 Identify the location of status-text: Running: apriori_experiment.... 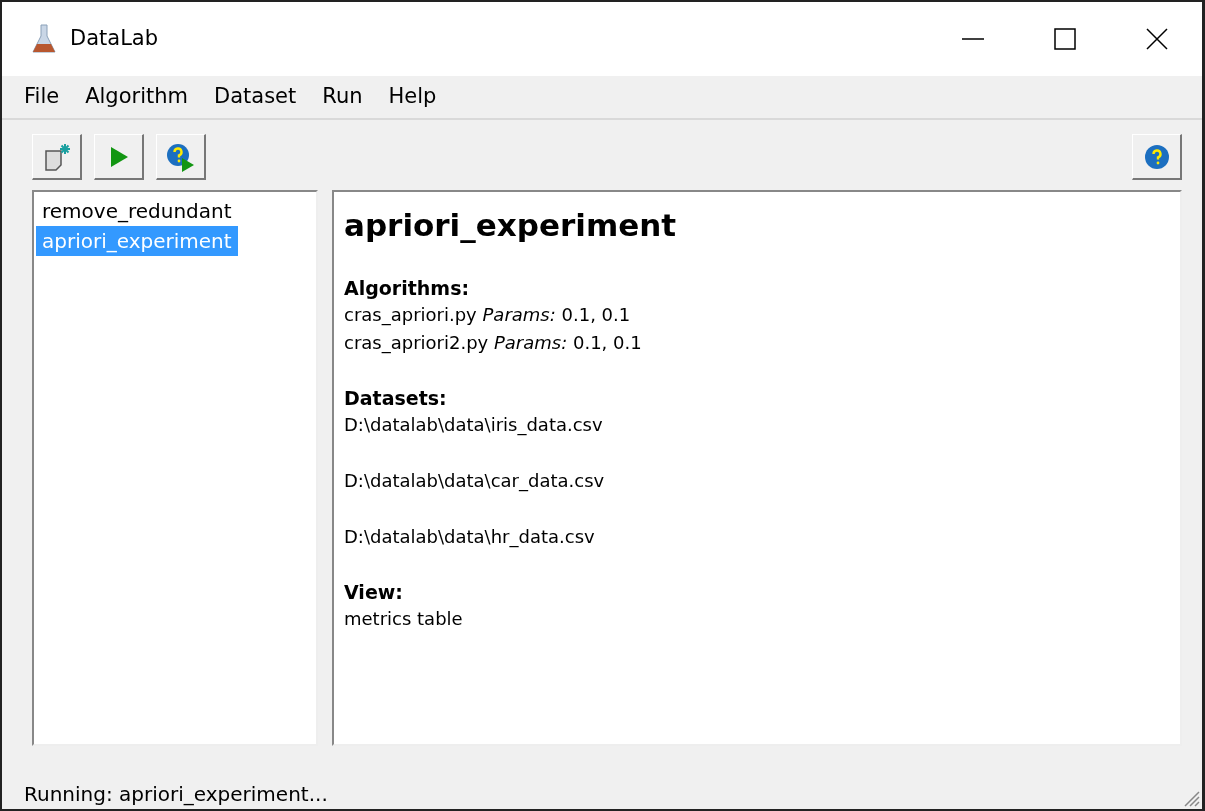
(176, 794).